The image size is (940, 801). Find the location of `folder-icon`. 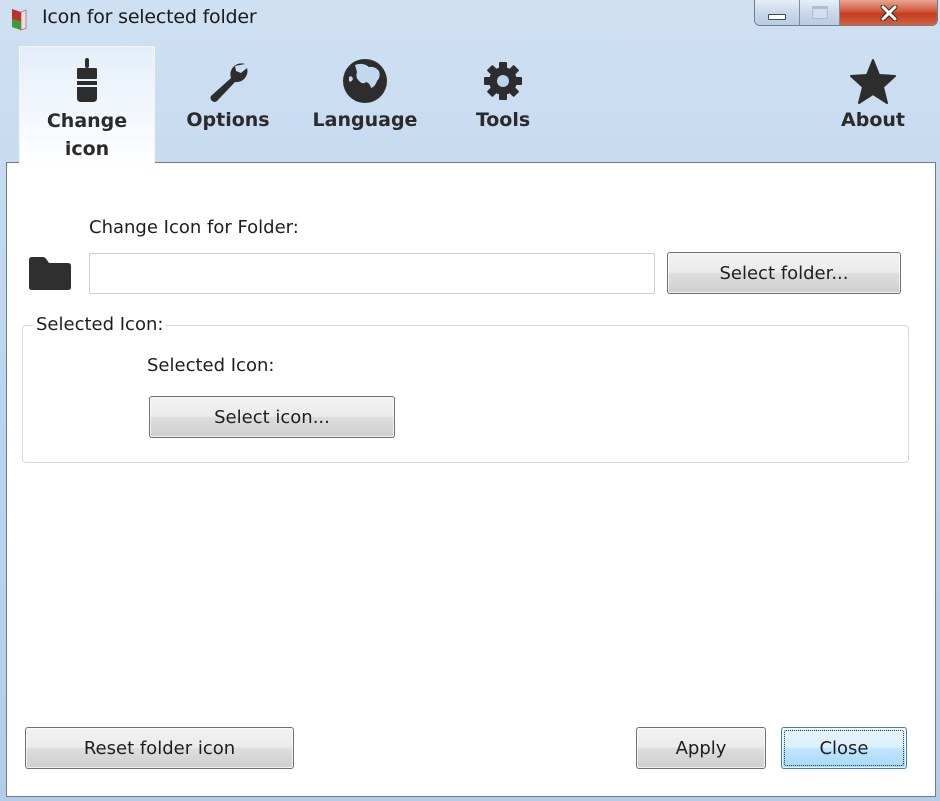

folder-icon is located at coordinates (50, 273).